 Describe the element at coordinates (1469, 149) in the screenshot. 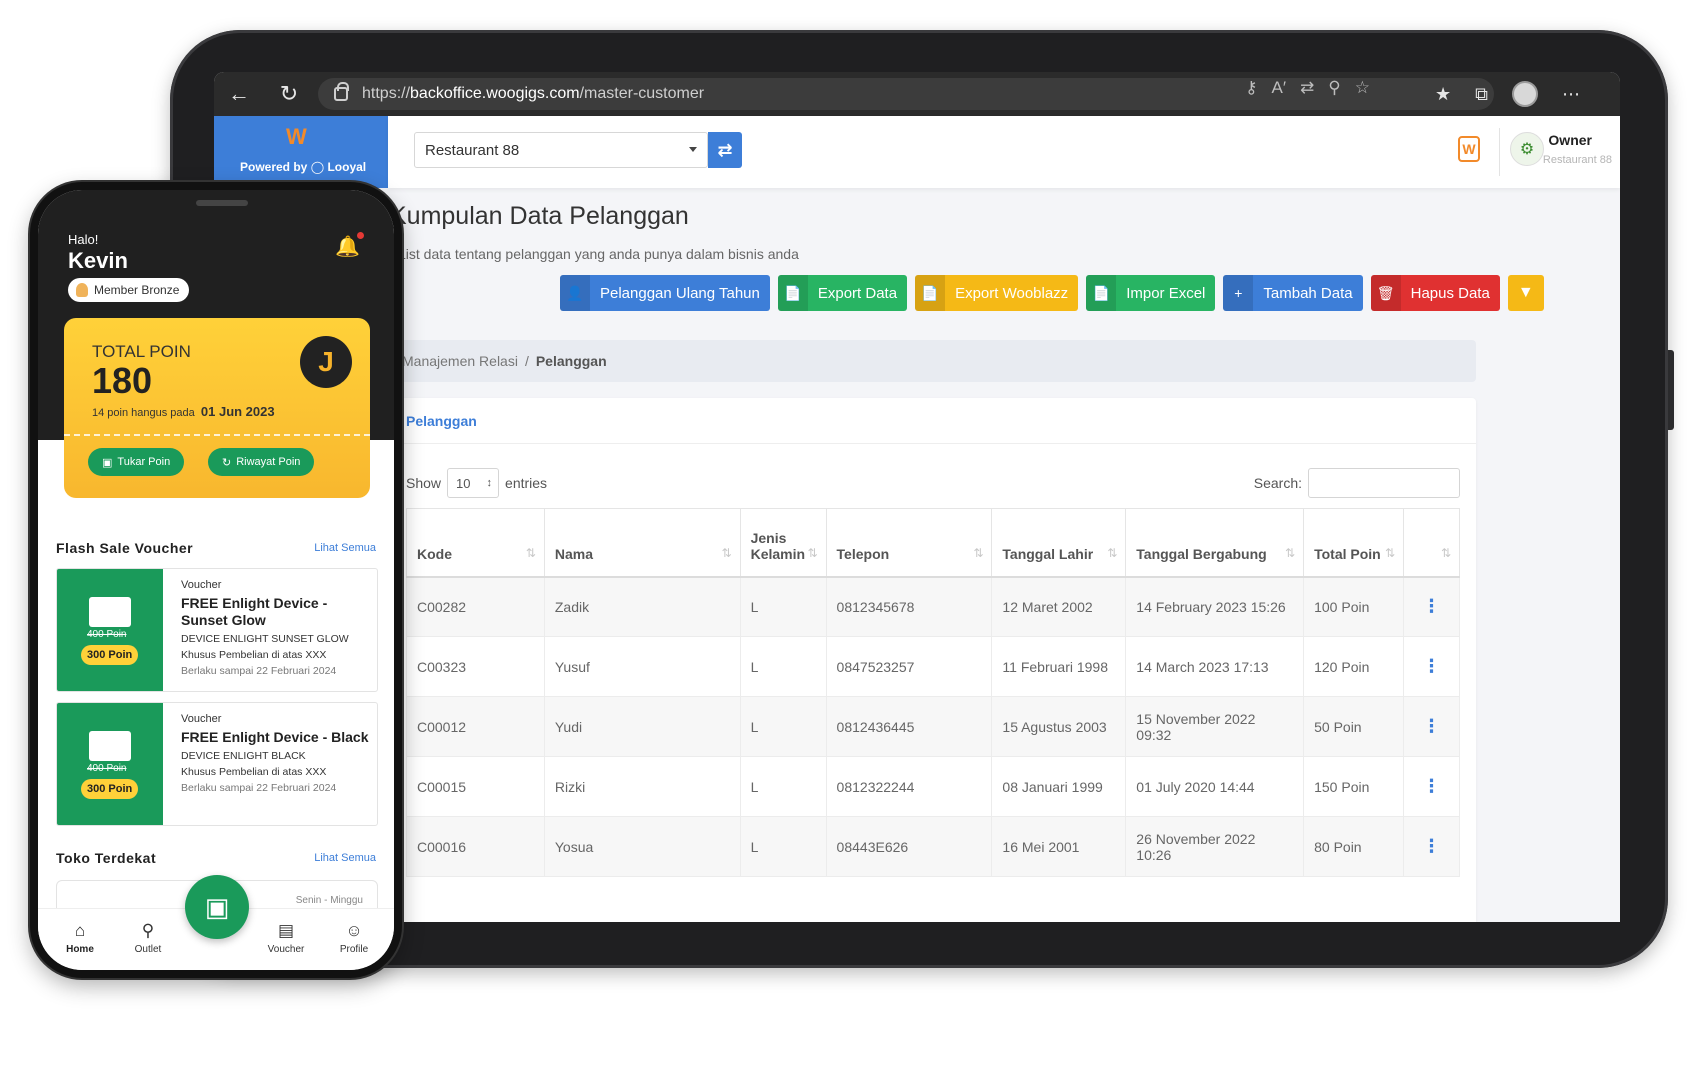

I see `wooblazz-icon: W` at that location.